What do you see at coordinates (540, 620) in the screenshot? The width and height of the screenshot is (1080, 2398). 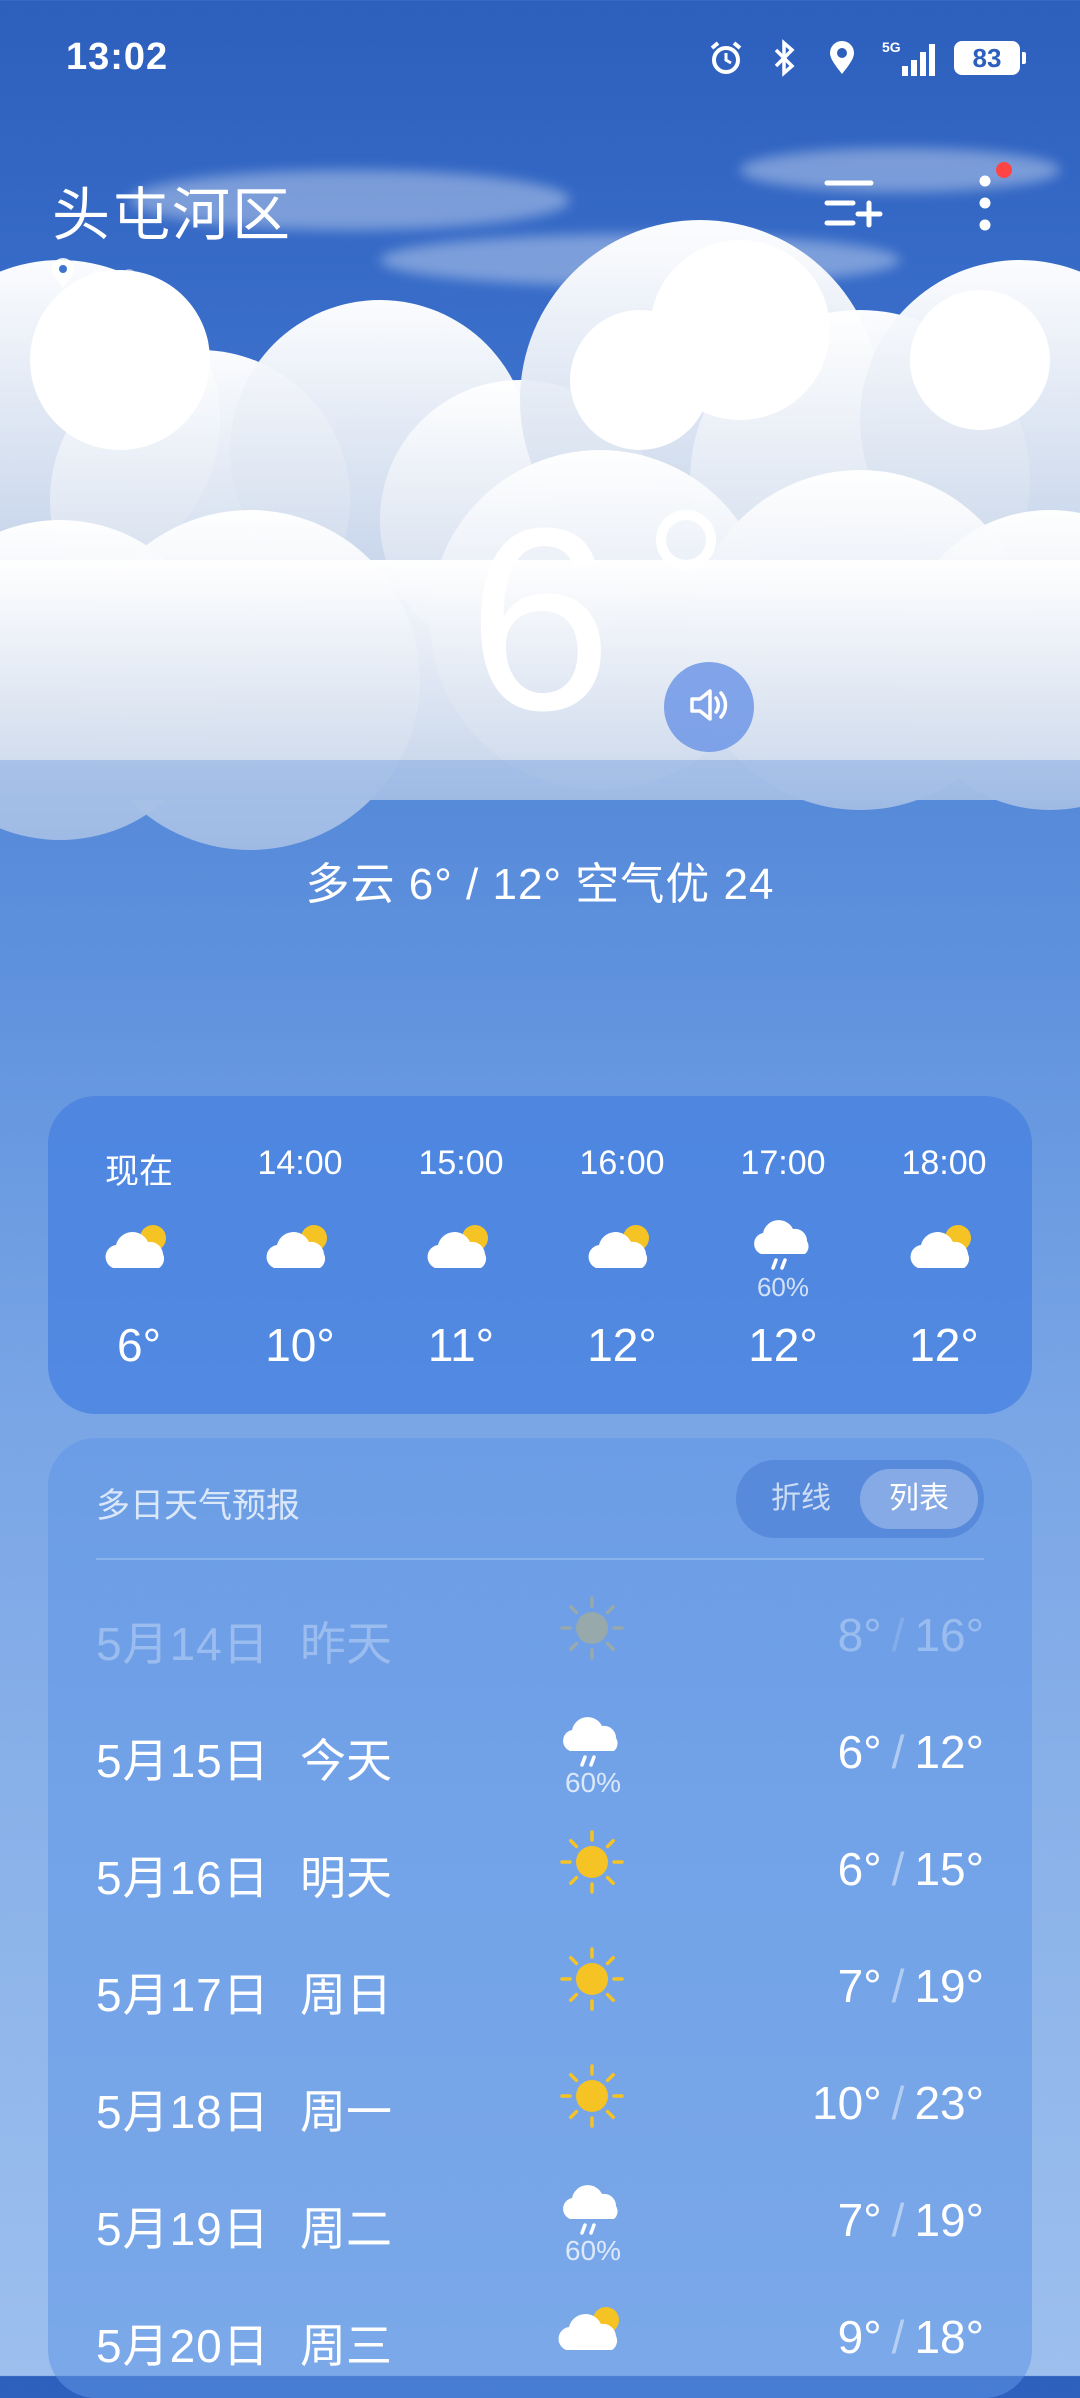 I see `current-temperature: 6` at bounding box center [540, 620].